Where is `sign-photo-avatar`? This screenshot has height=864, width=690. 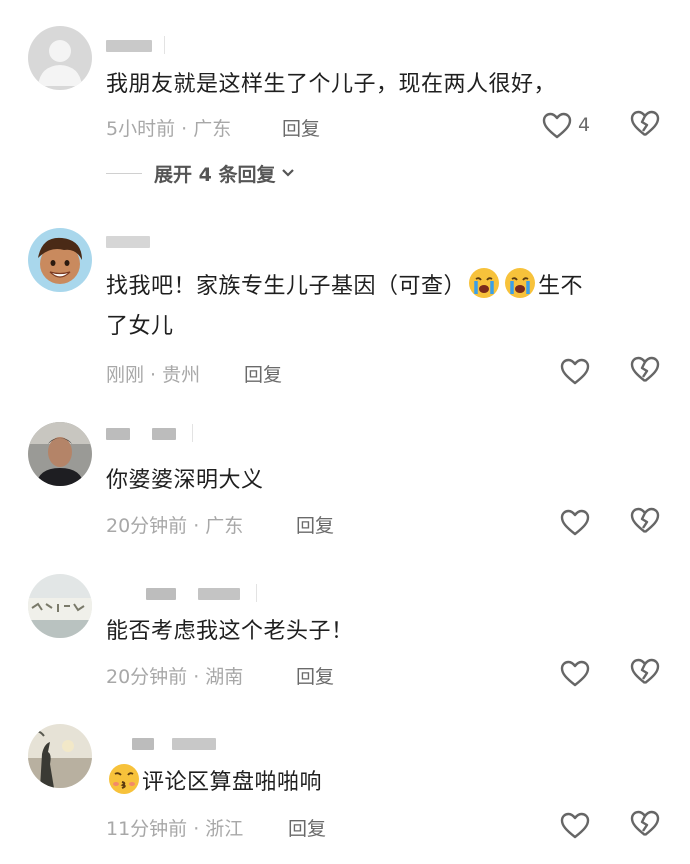 sign-photo-avatar is located at coordinates (60, 606).